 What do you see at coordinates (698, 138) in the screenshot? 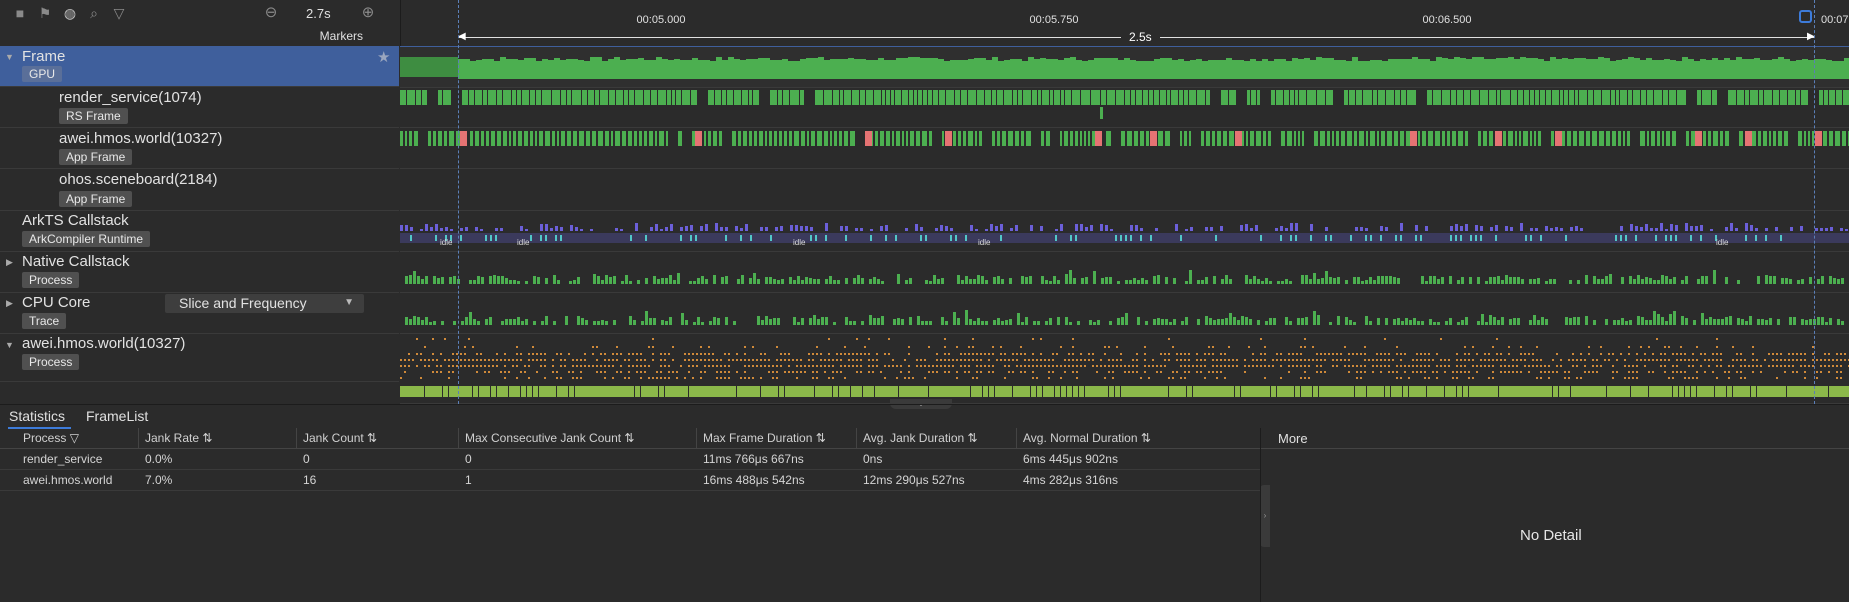
I see `jank-frame-bar` at bounding box center [698, 138].